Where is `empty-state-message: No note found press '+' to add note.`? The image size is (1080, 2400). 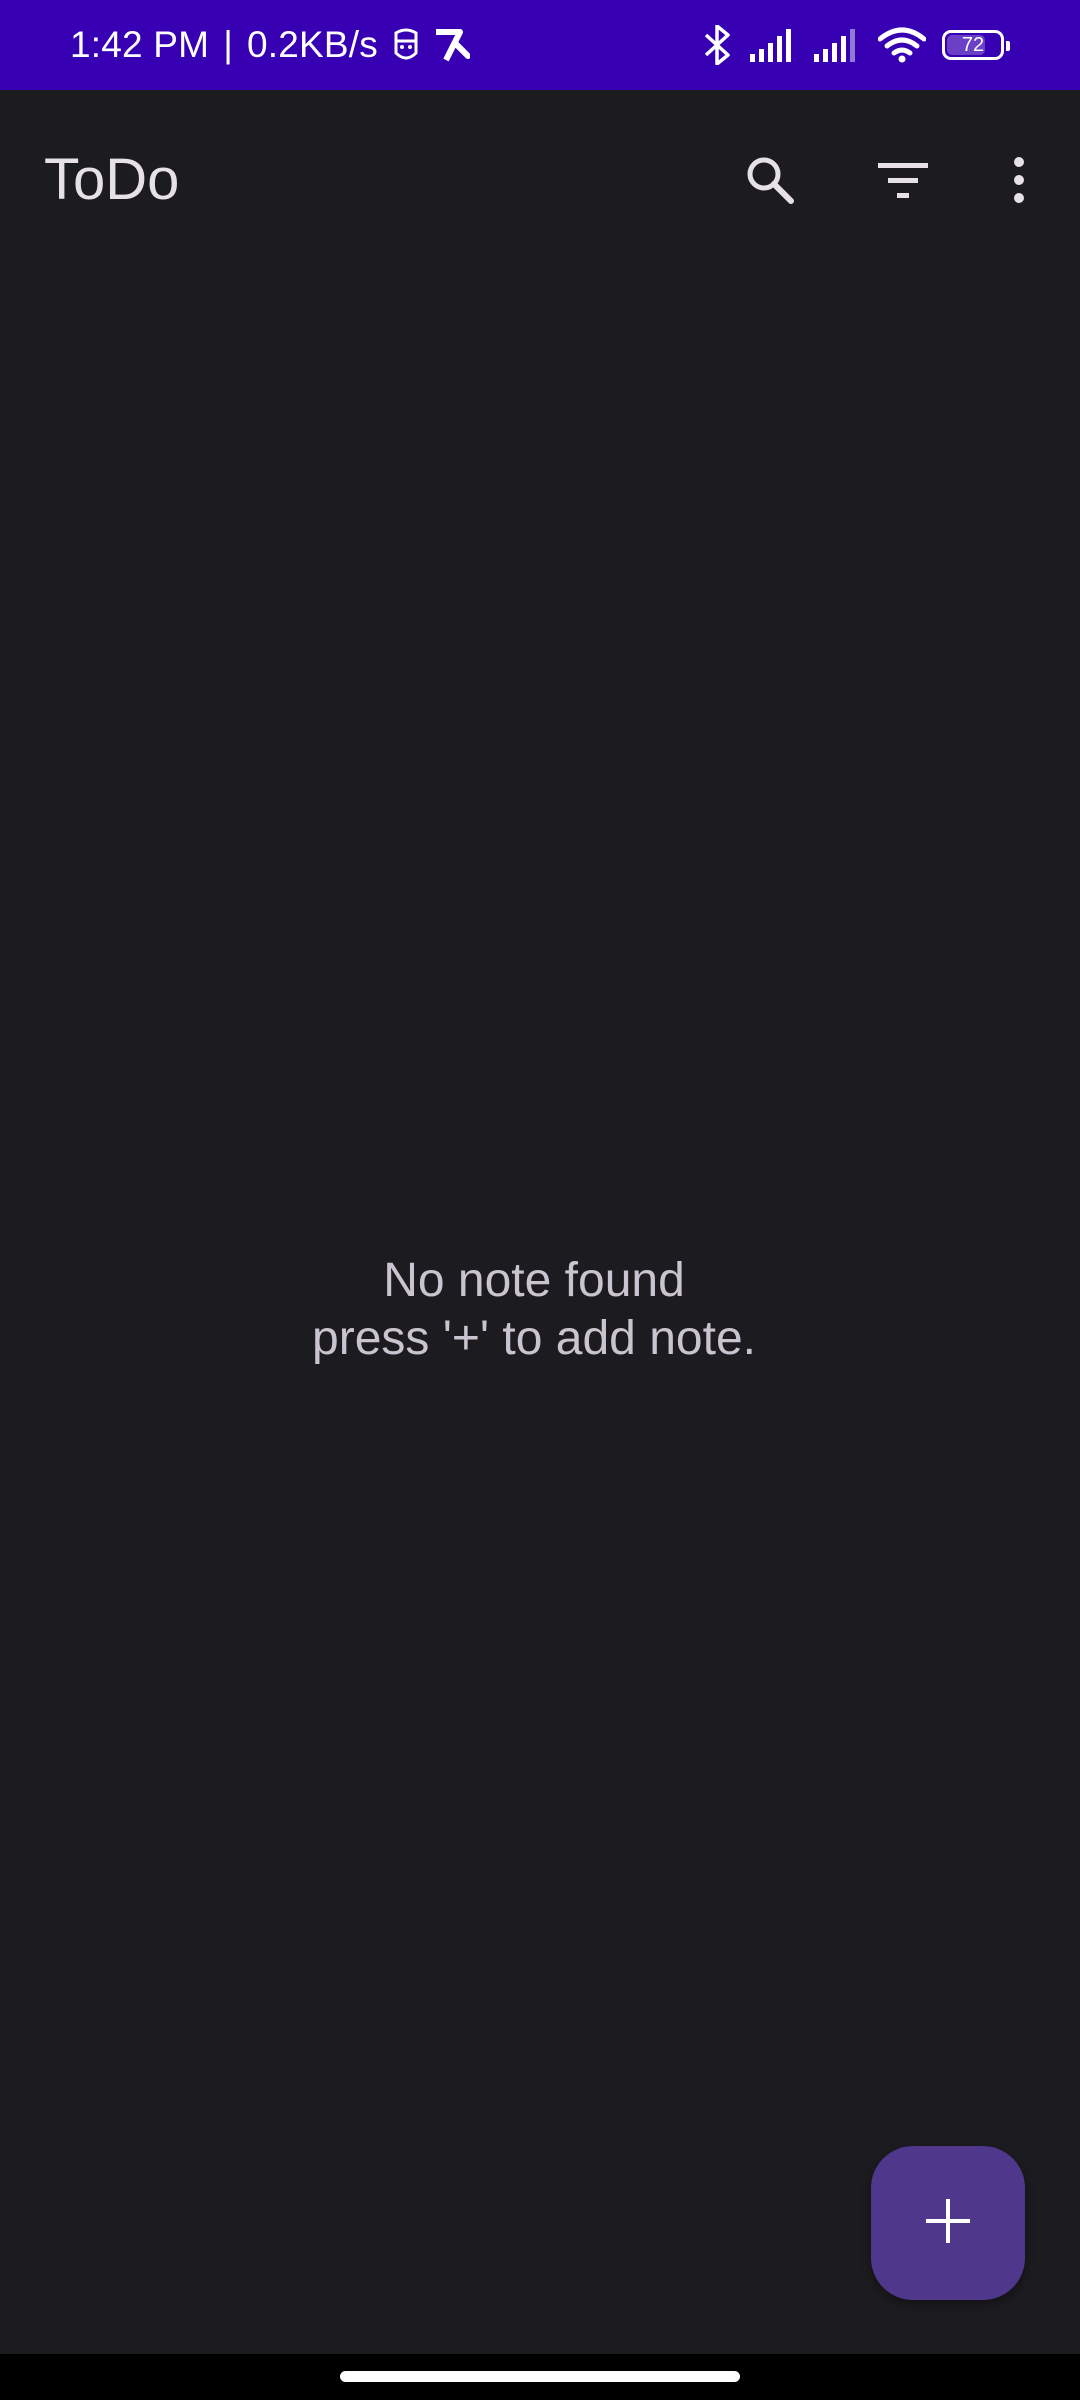 empty-state-message: No note found press '+' to add note. is located at coordinates (540, 1310).